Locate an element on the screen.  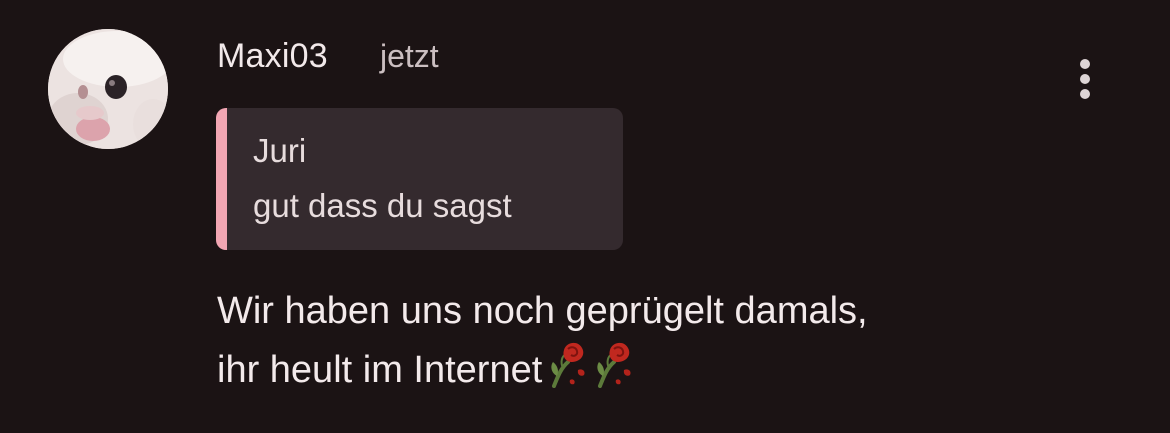
quote-text: gut dass du sagst is located at coordinates (382, 205).